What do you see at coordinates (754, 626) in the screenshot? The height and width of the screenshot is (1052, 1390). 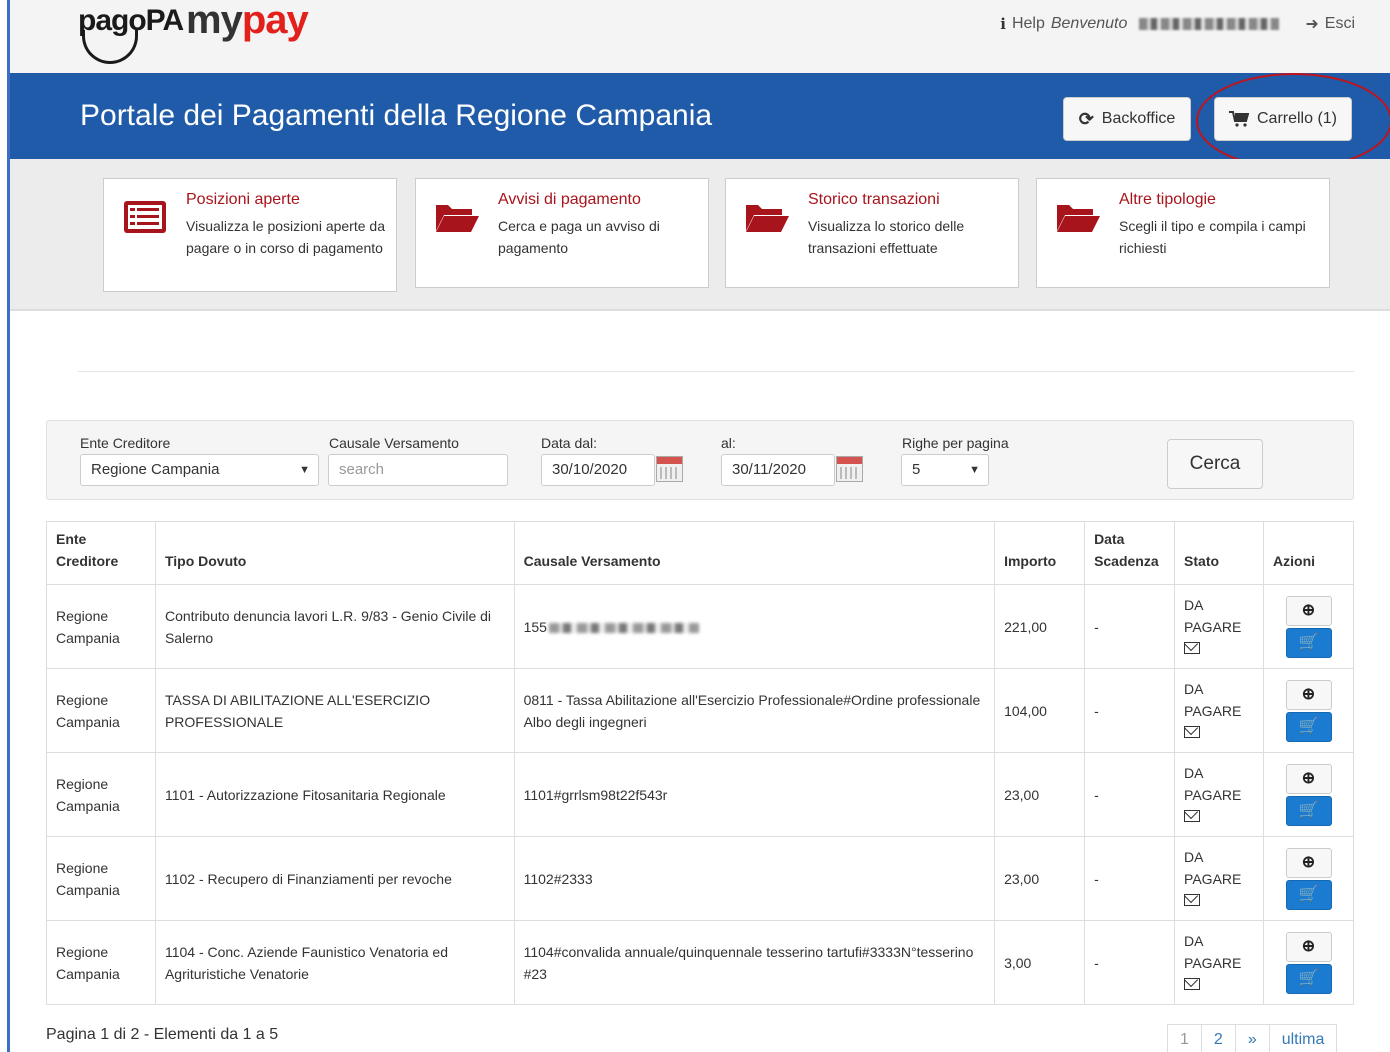 I see `cell-causale: 155` at bounding box center [754, 626].